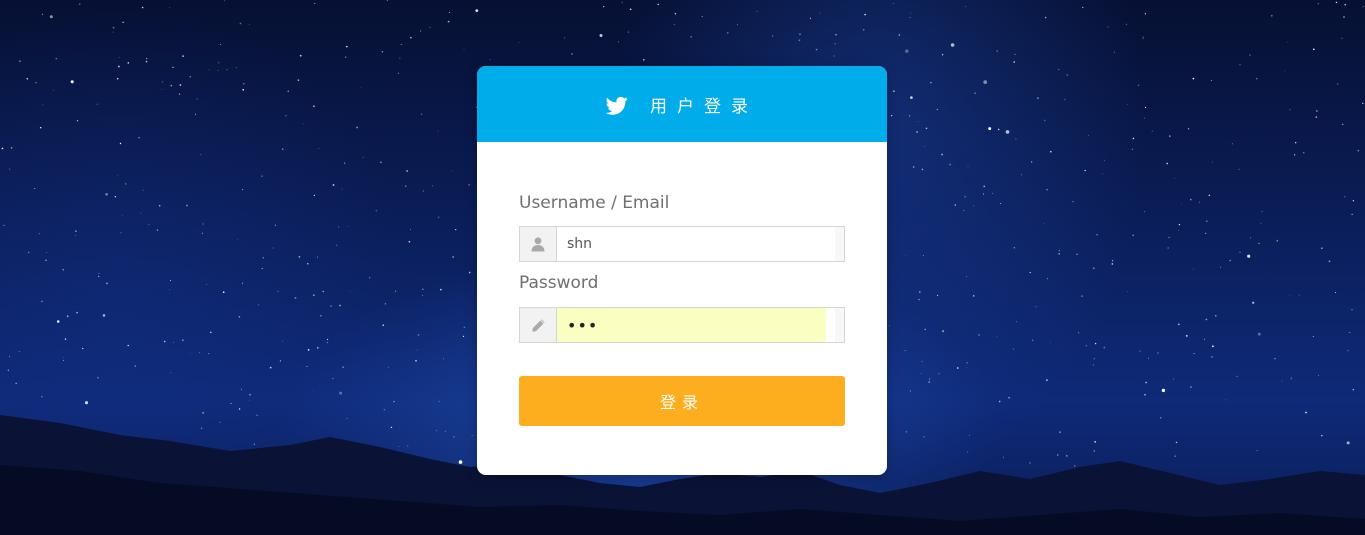 This screenshot has height=535, width=1365. I want to click on password-field-edge, so click(839, 325).